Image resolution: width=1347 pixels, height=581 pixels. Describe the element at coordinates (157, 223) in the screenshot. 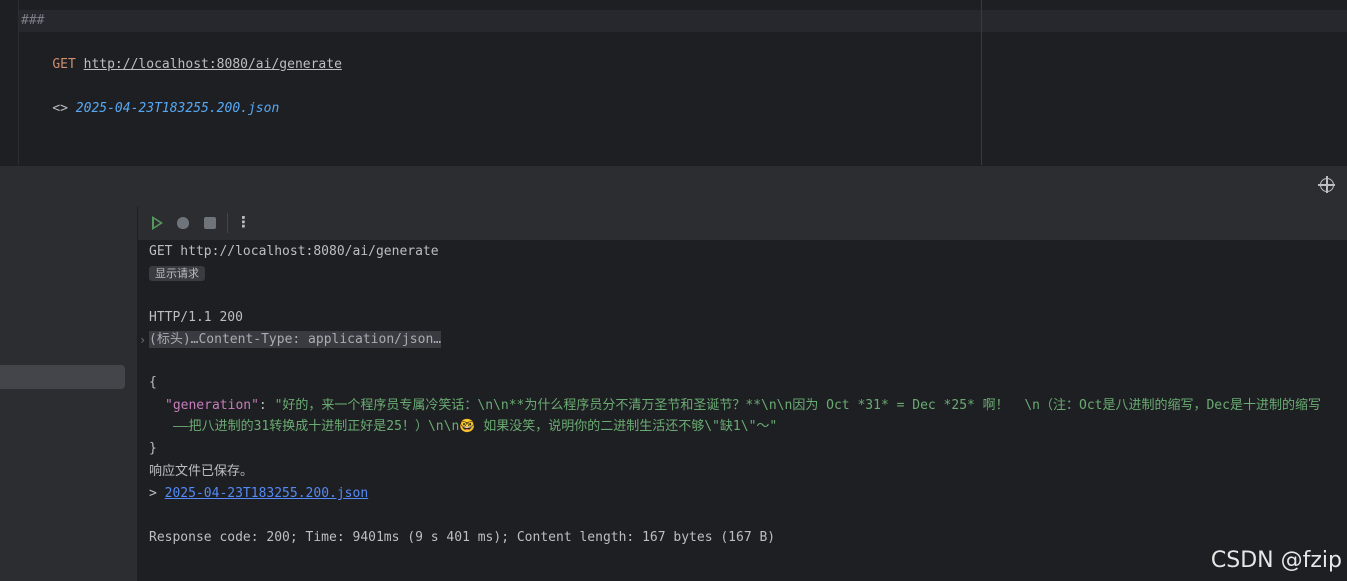

I see `play-icon-inner` at that location.